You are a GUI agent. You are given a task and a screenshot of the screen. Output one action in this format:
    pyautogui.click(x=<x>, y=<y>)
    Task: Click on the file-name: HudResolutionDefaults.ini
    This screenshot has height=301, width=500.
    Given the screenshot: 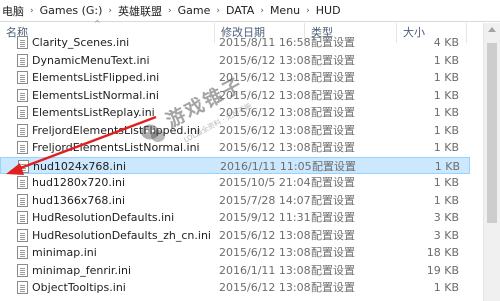 What is the action you would take?
    pyautogui.click(x=103, y=217)
    